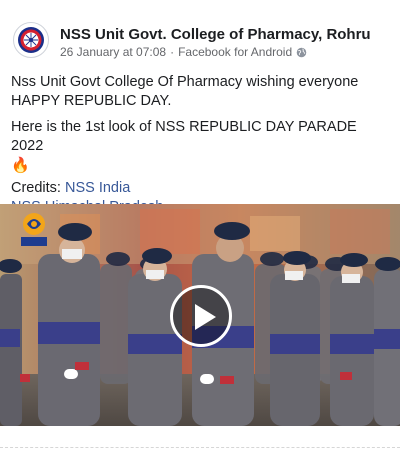 The height and width of the screenshot is (456, 400). What do you see at coordinates (91, 101) in the screenshot?
I see `post-text-line: HAPPY REPUBLIC DAY.` at bounding box center [91, 101].